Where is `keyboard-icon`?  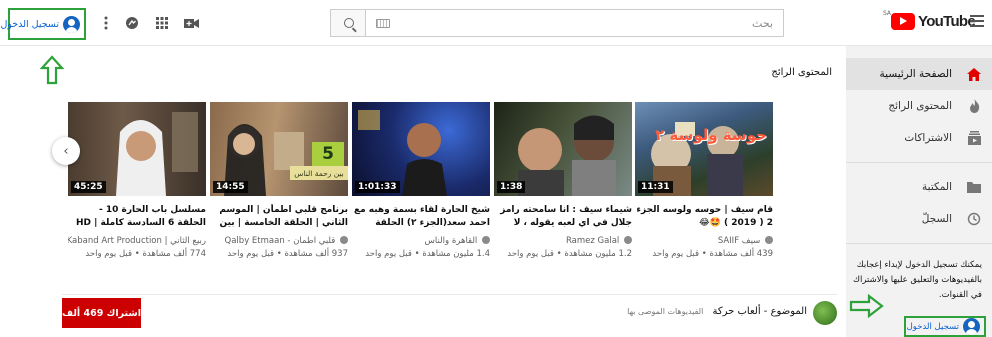 keyboard-icon is located at coordinates (383, 23).